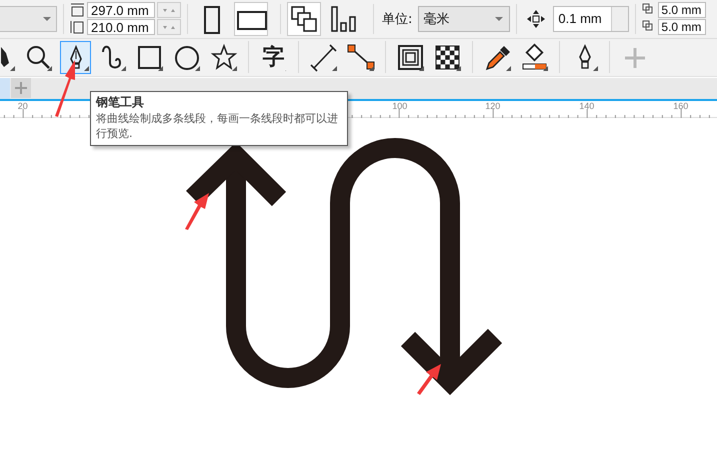  Describe the element at coordinates (682, 10) in the screenshot. I see `duplicate-x-field: 5.0 mm` at that location.